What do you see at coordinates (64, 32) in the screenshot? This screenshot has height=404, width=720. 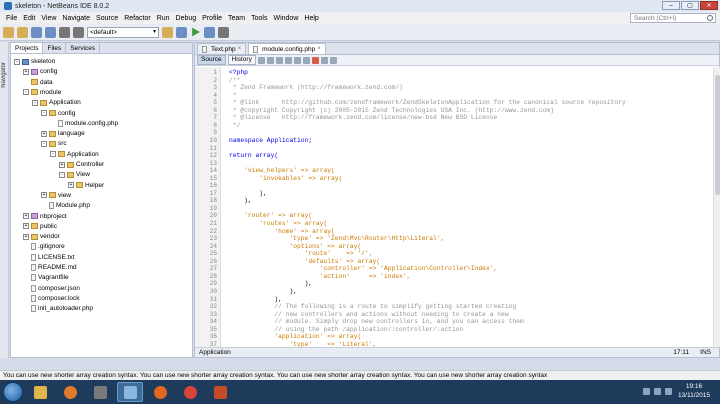 I see `undo-icon` at bounding box center [64, 32].